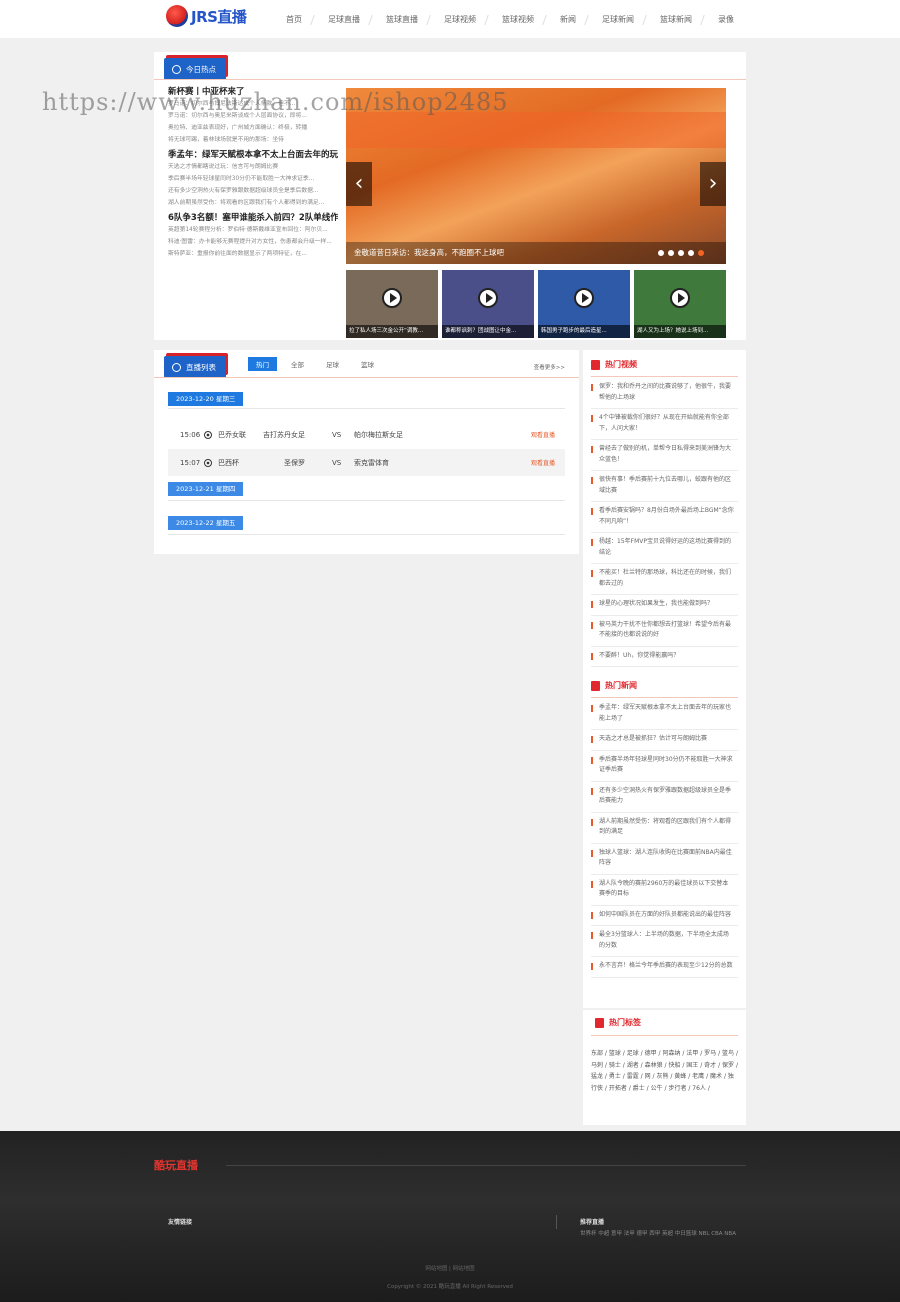 The image size is (900, 1302). I want to click on tag-link: 雷霆, so click(633, 1076).